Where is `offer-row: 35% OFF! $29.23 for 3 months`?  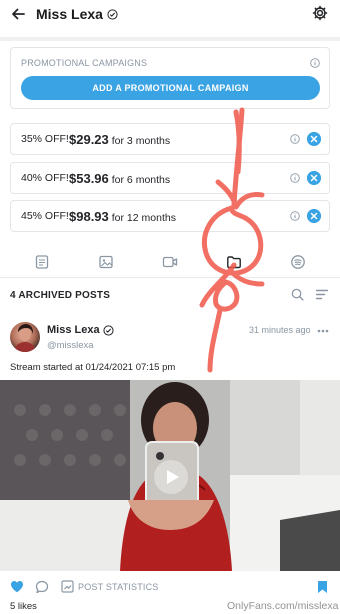
offer-row: 35% OFF! $29.23 for 3 months is located at coordinates (170, 139).